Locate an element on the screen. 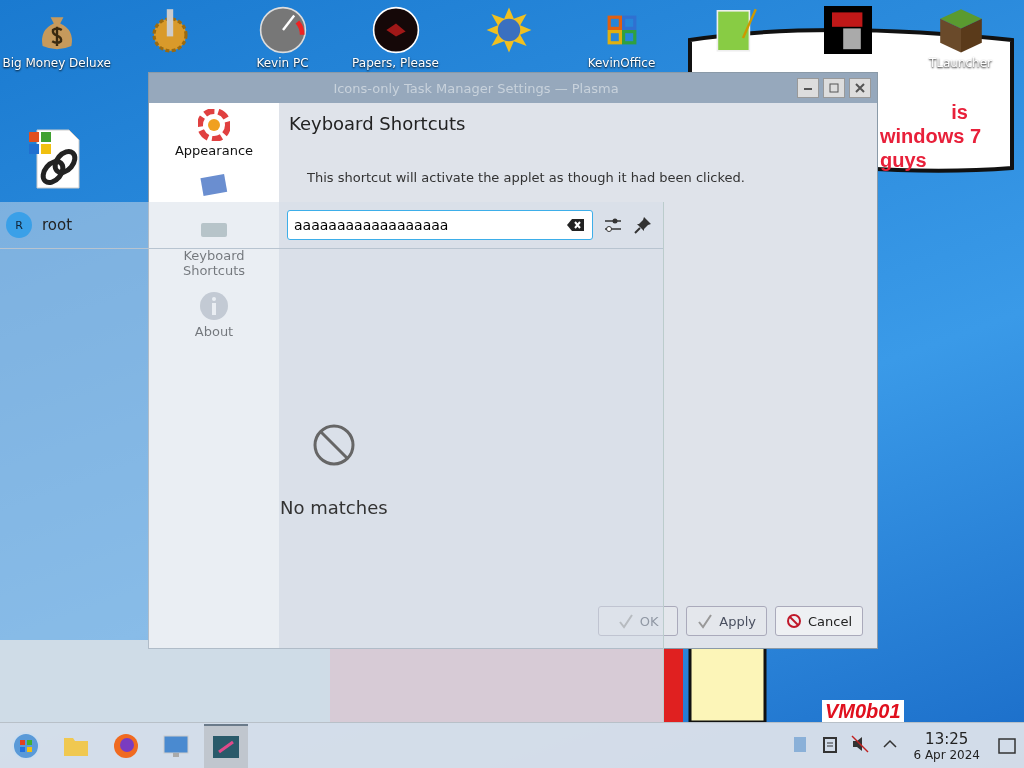  maximize-icon is located at coordinates (834, 88).